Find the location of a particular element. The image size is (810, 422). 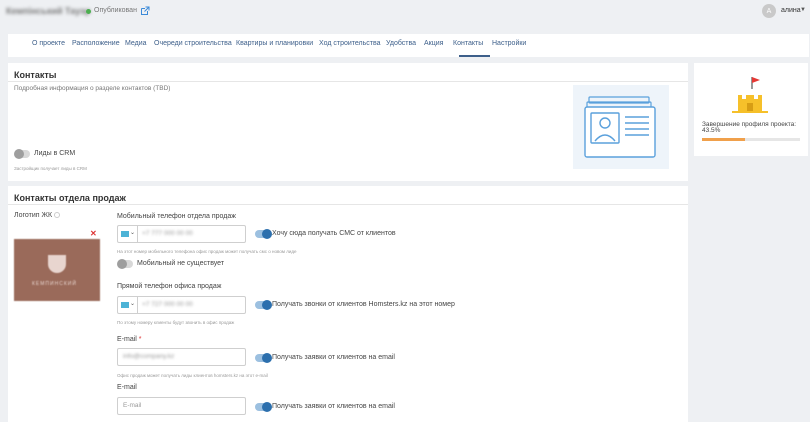

user-avatar: A is located at coordinates (769, 11).